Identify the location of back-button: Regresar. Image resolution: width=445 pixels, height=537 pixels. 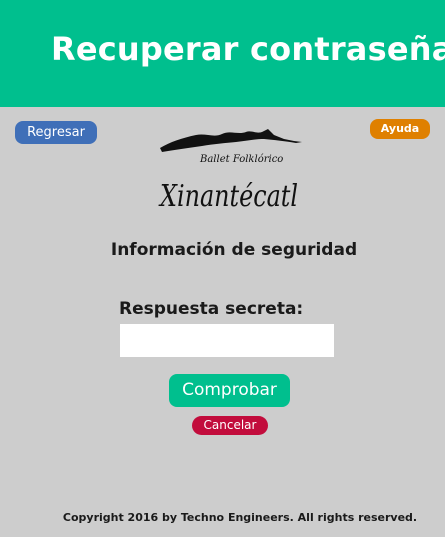
(56, 132).